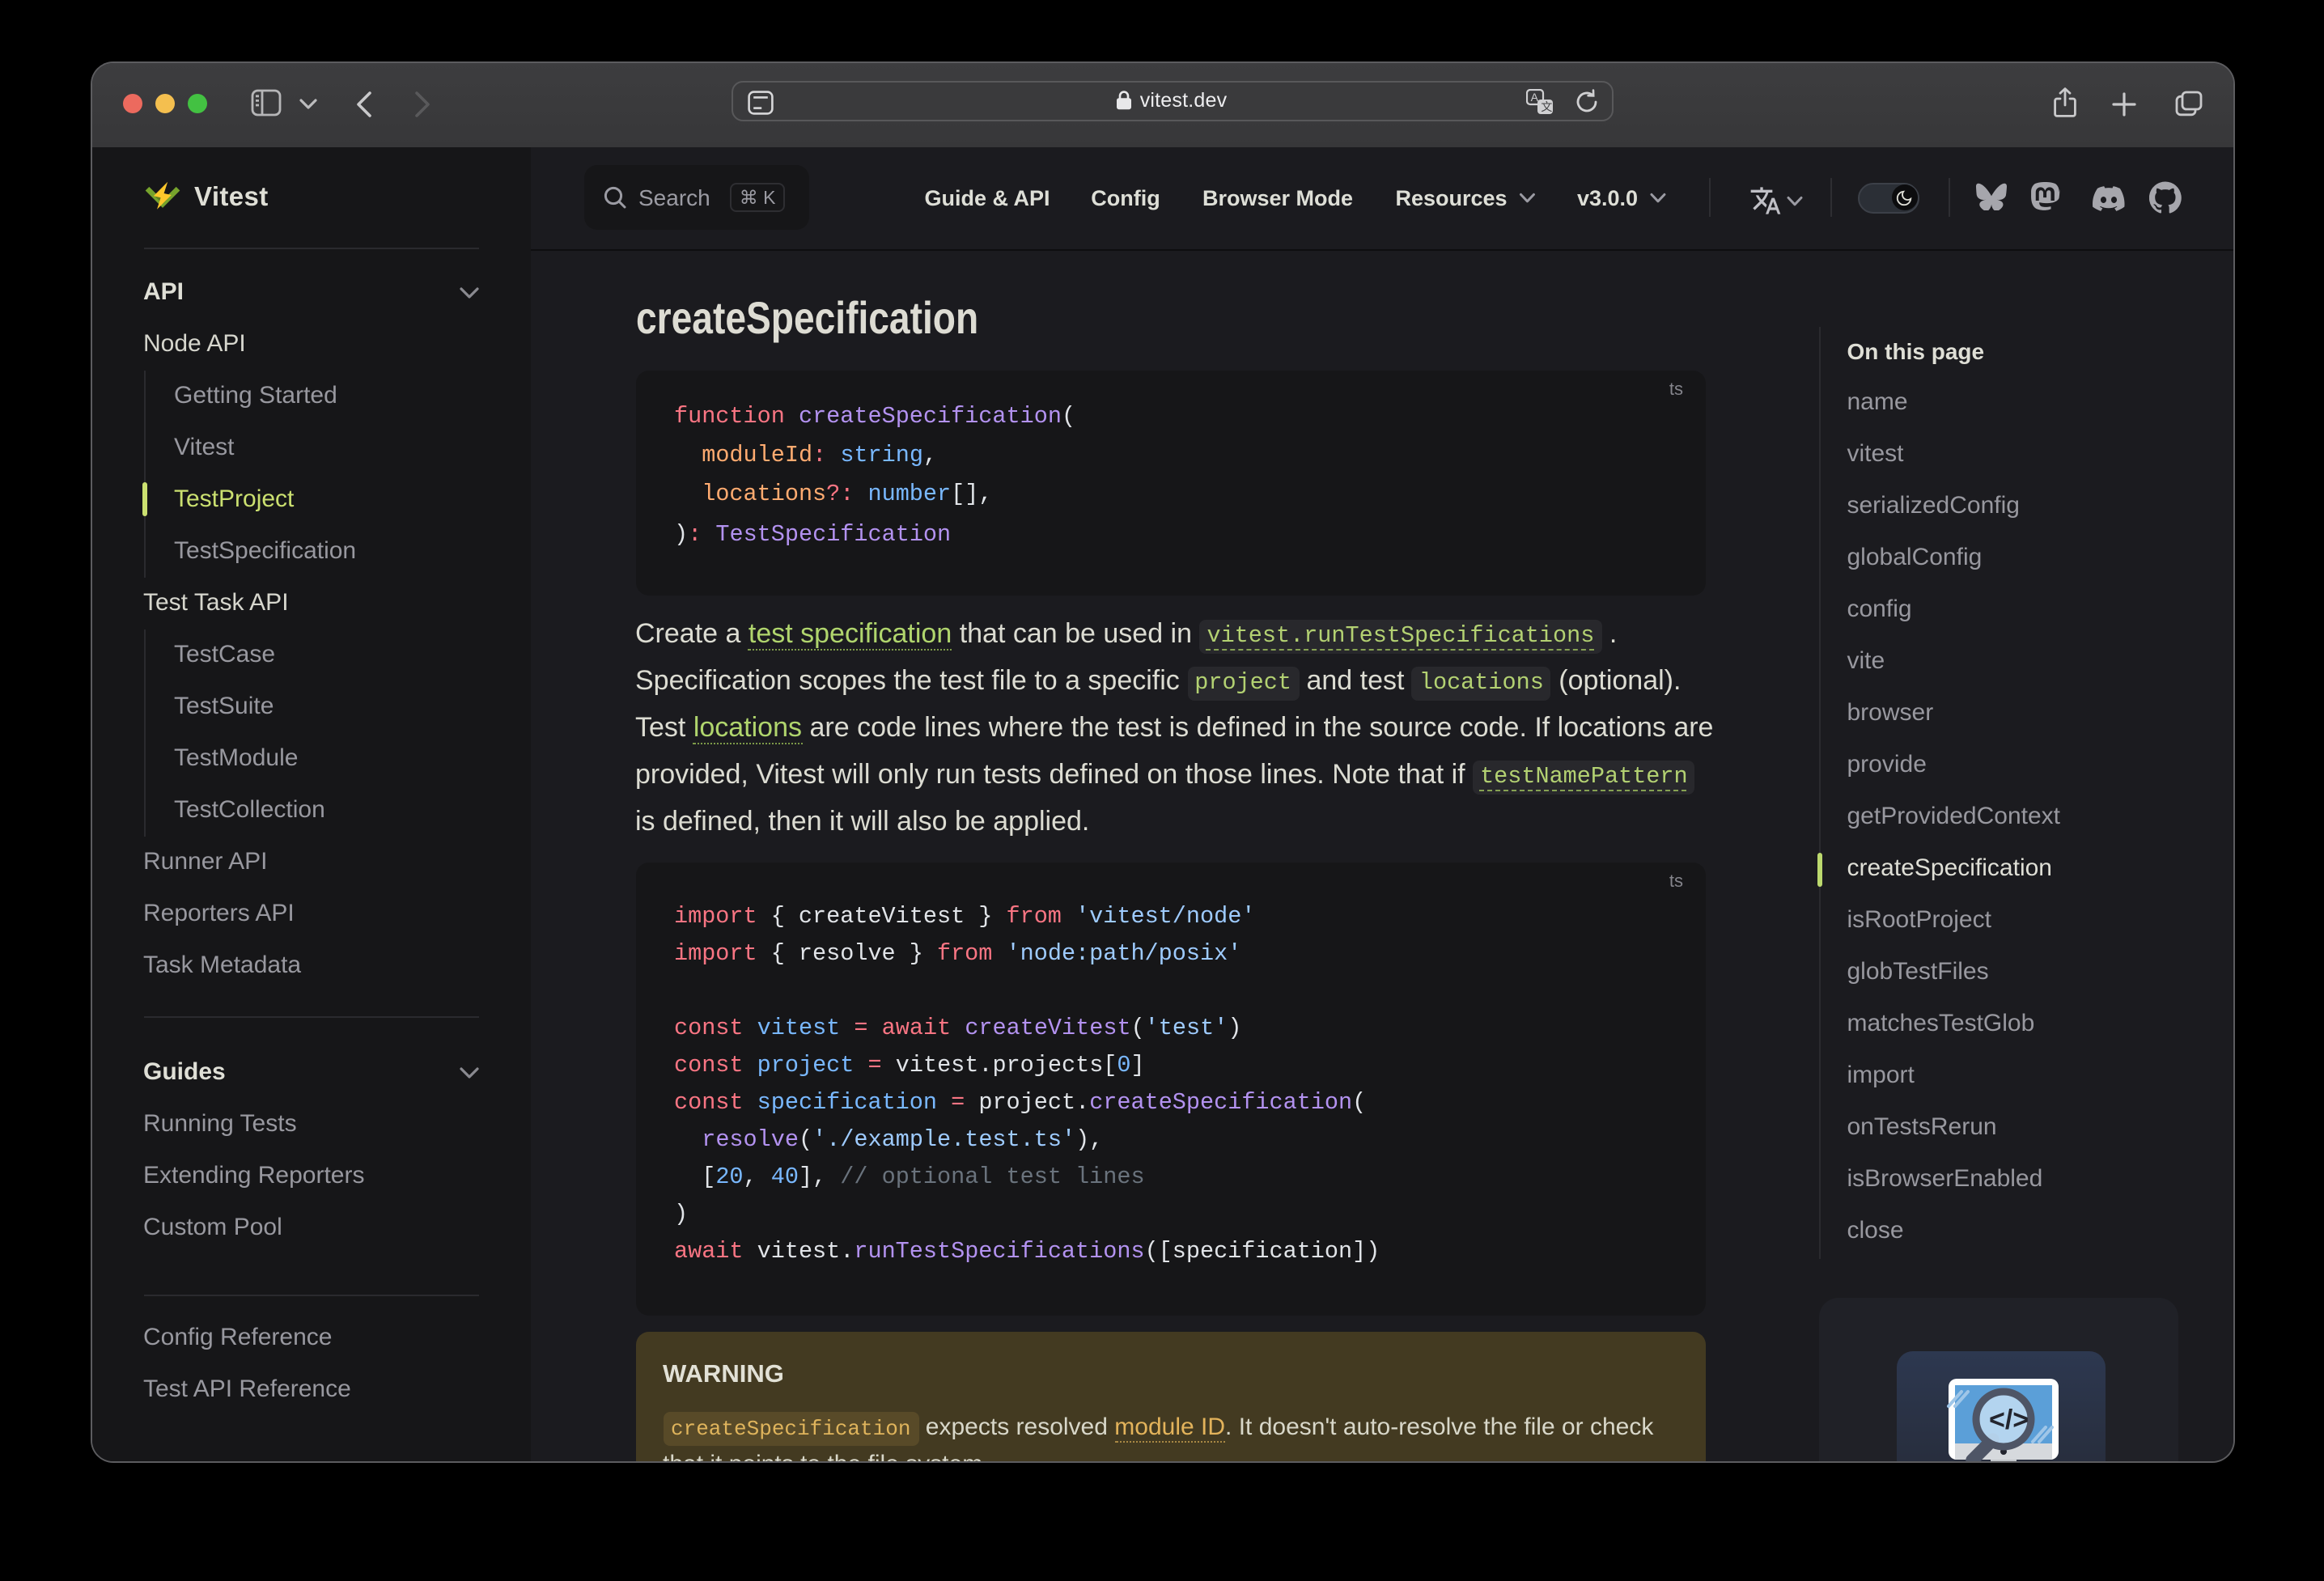 The height and width of the screenshot is (1581, 2324). Describe the element at coordinates (1545, 106) in the screenshot. I see `svg-text: 文` at that location.